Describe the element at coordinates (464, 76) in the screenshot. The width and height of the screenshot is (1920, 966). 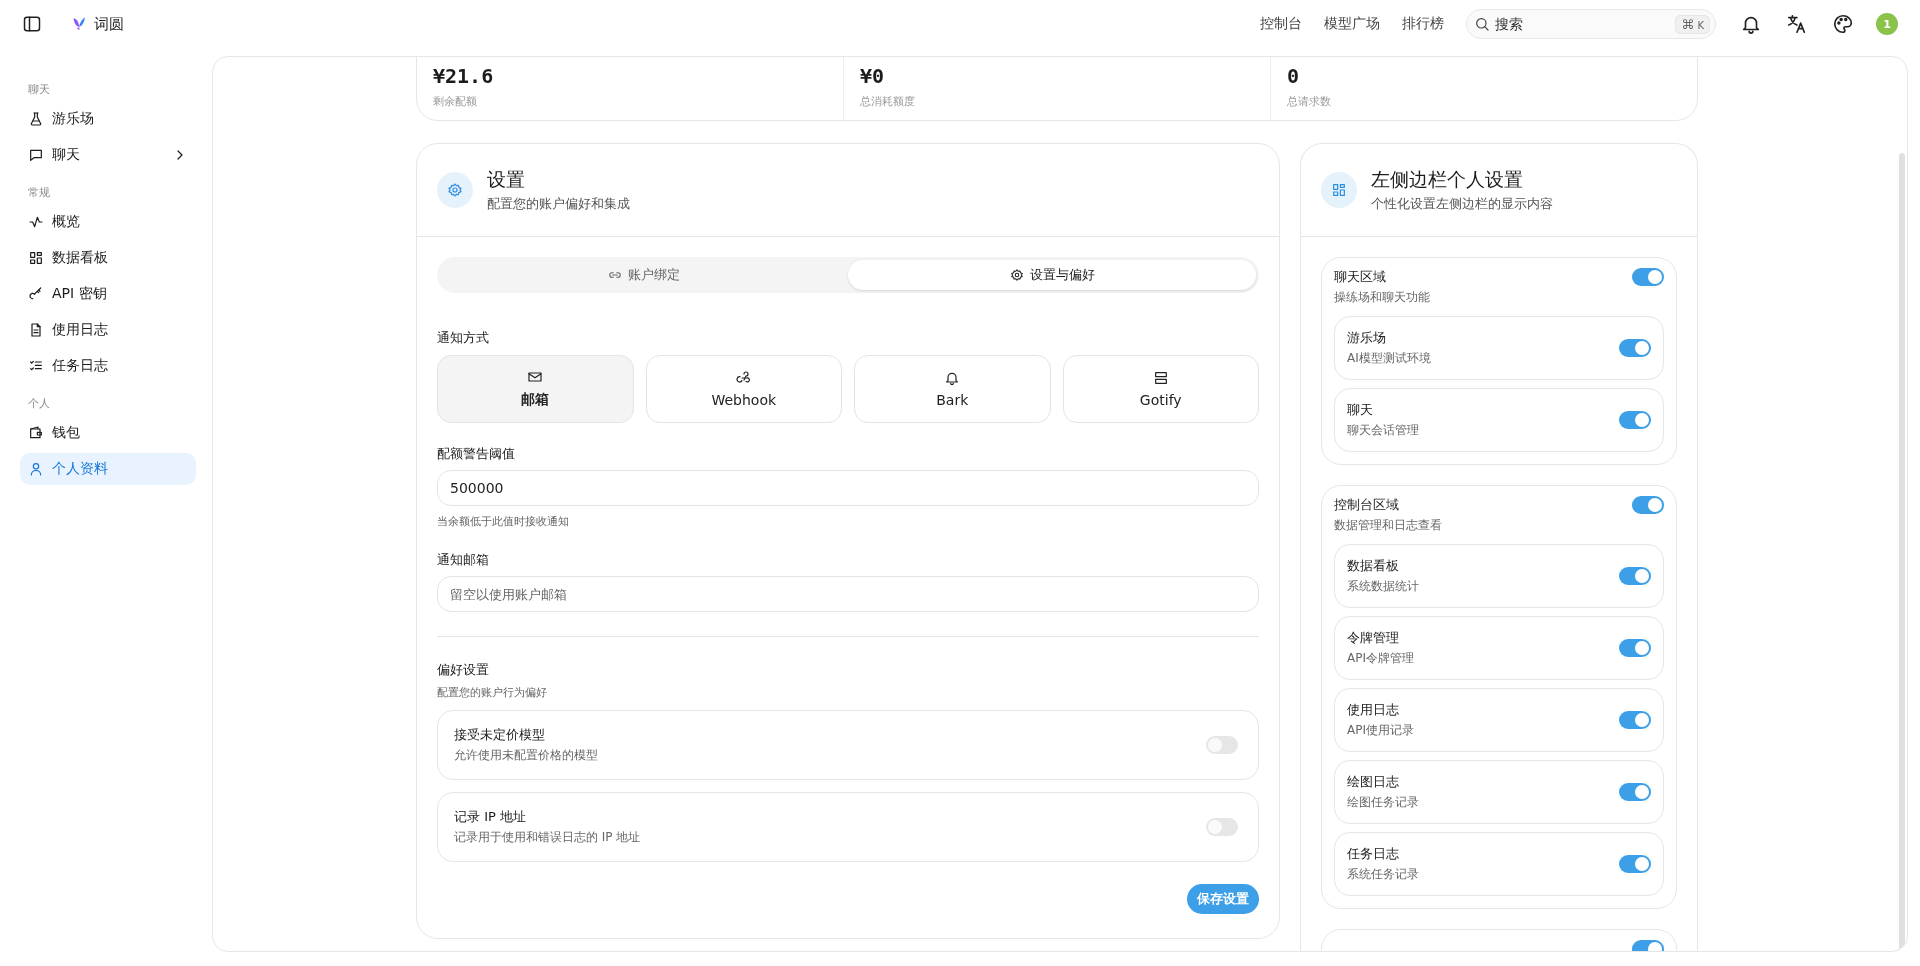
I see `stat-value: ¥21.6` at that location.